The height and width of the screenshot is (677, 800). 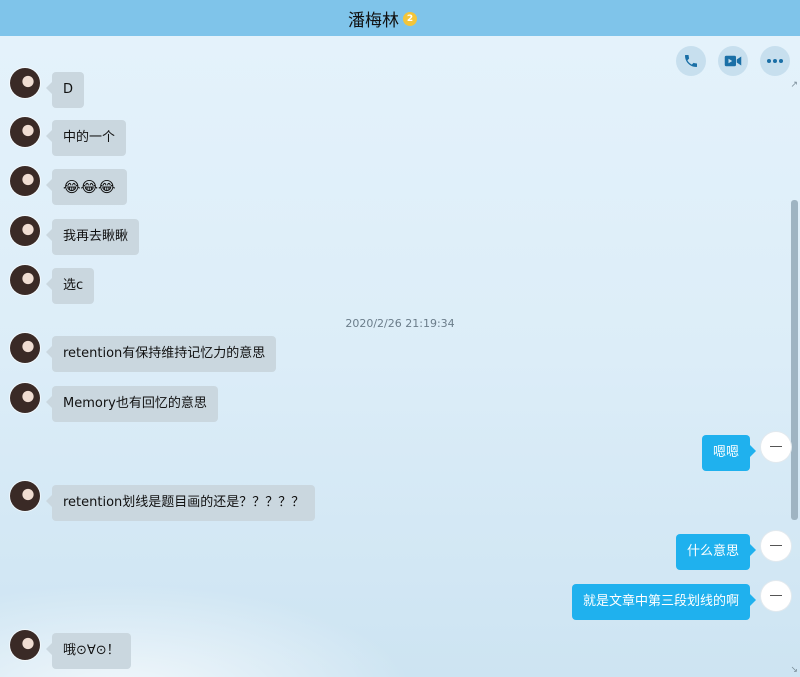 What do you see at coordinates (180, 503) in the screenshot?
I see `message-bubble-incoming: retention划线是题目画的还是？？？？？` at bounding box center [180, 503].